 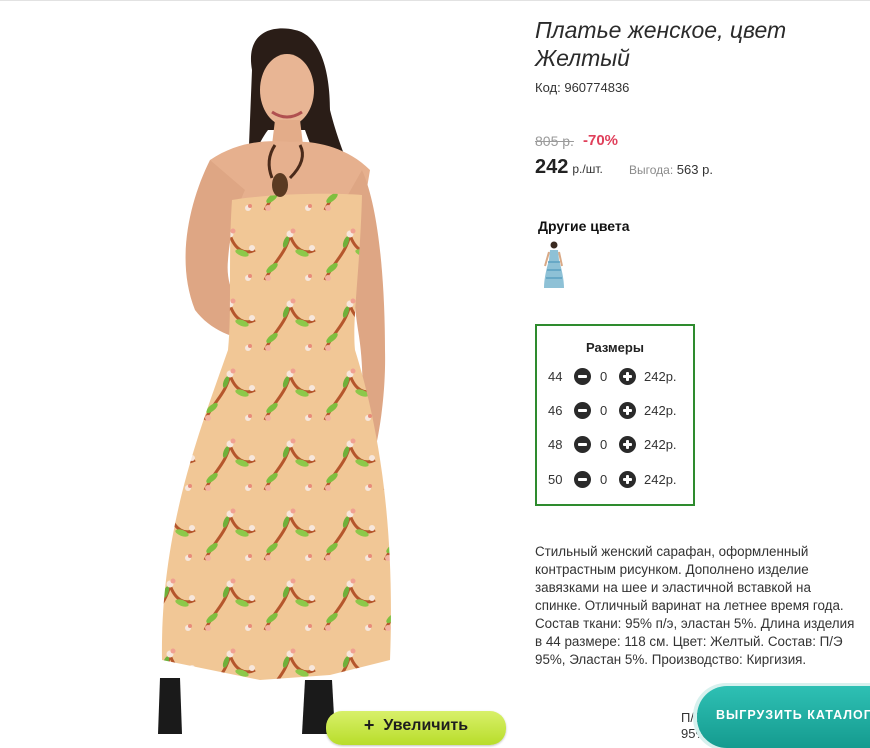 What do you see at coordinates (555, 410) in the screenshot?
I see `size-value: 46` at bounding box center [555, 410].